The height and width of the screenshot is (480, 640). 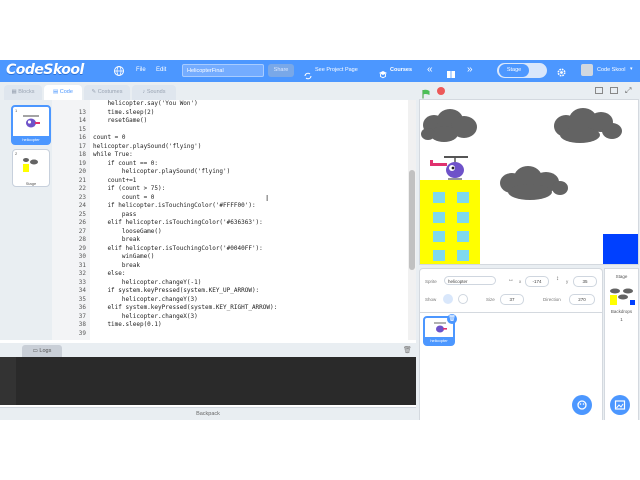 I want to click on gear-icon, so click(x=561, y=71).